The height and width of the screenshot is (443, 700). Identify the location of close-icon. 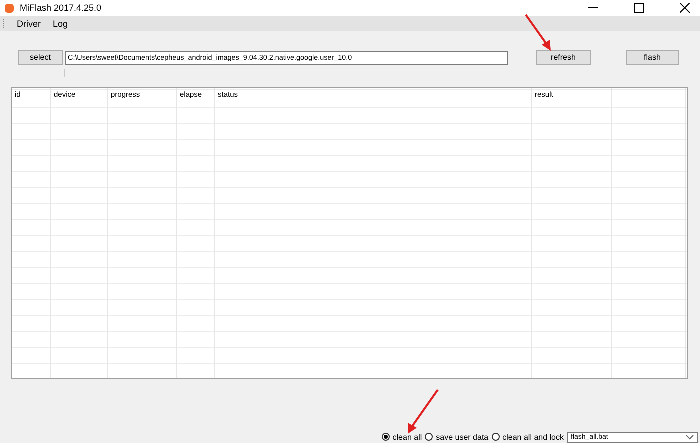
(685, 8).